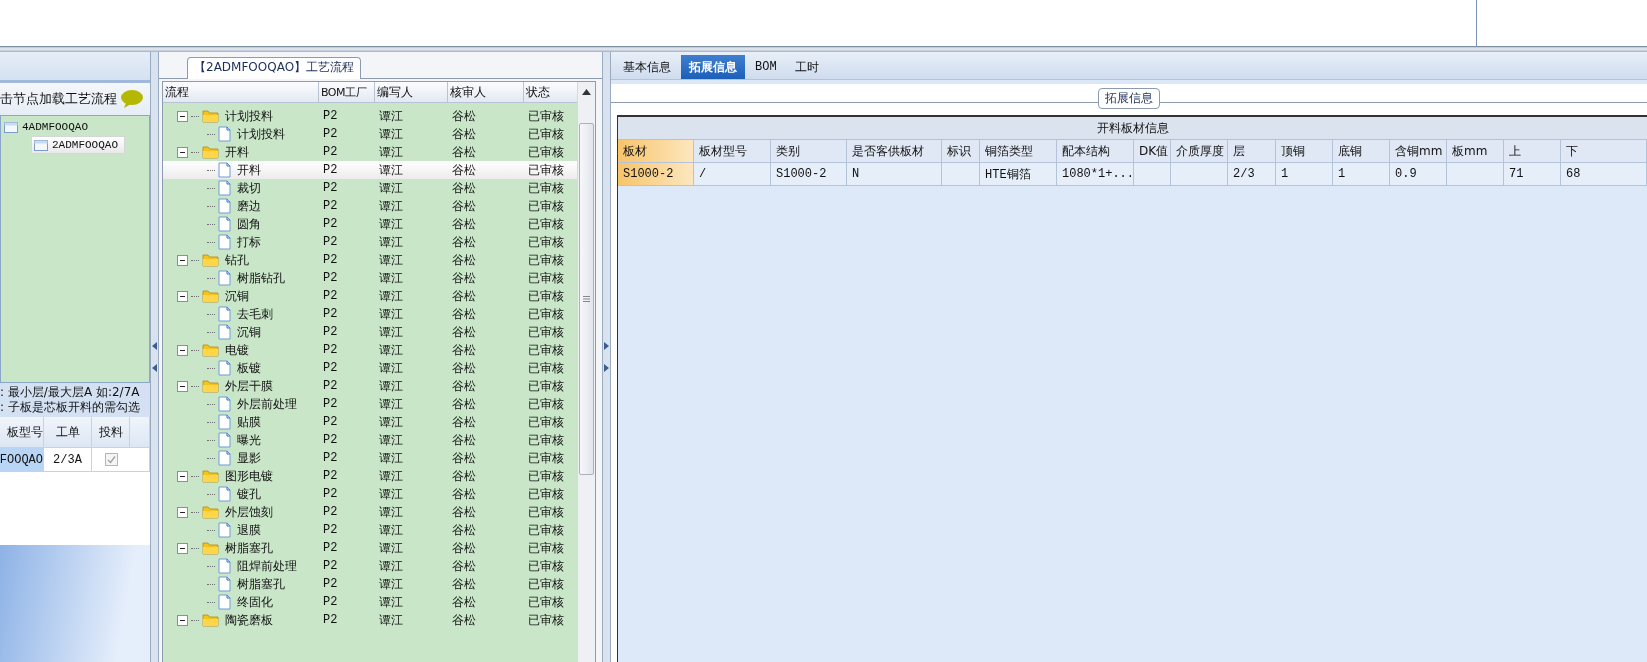 Image resolution: width=1647 pixels, height=662 pixels. Describe the element at coordinates (370, 602) in the screenshot. I see `tree-row: 终固化 P2 谭江 谷松 已审核` at that location.